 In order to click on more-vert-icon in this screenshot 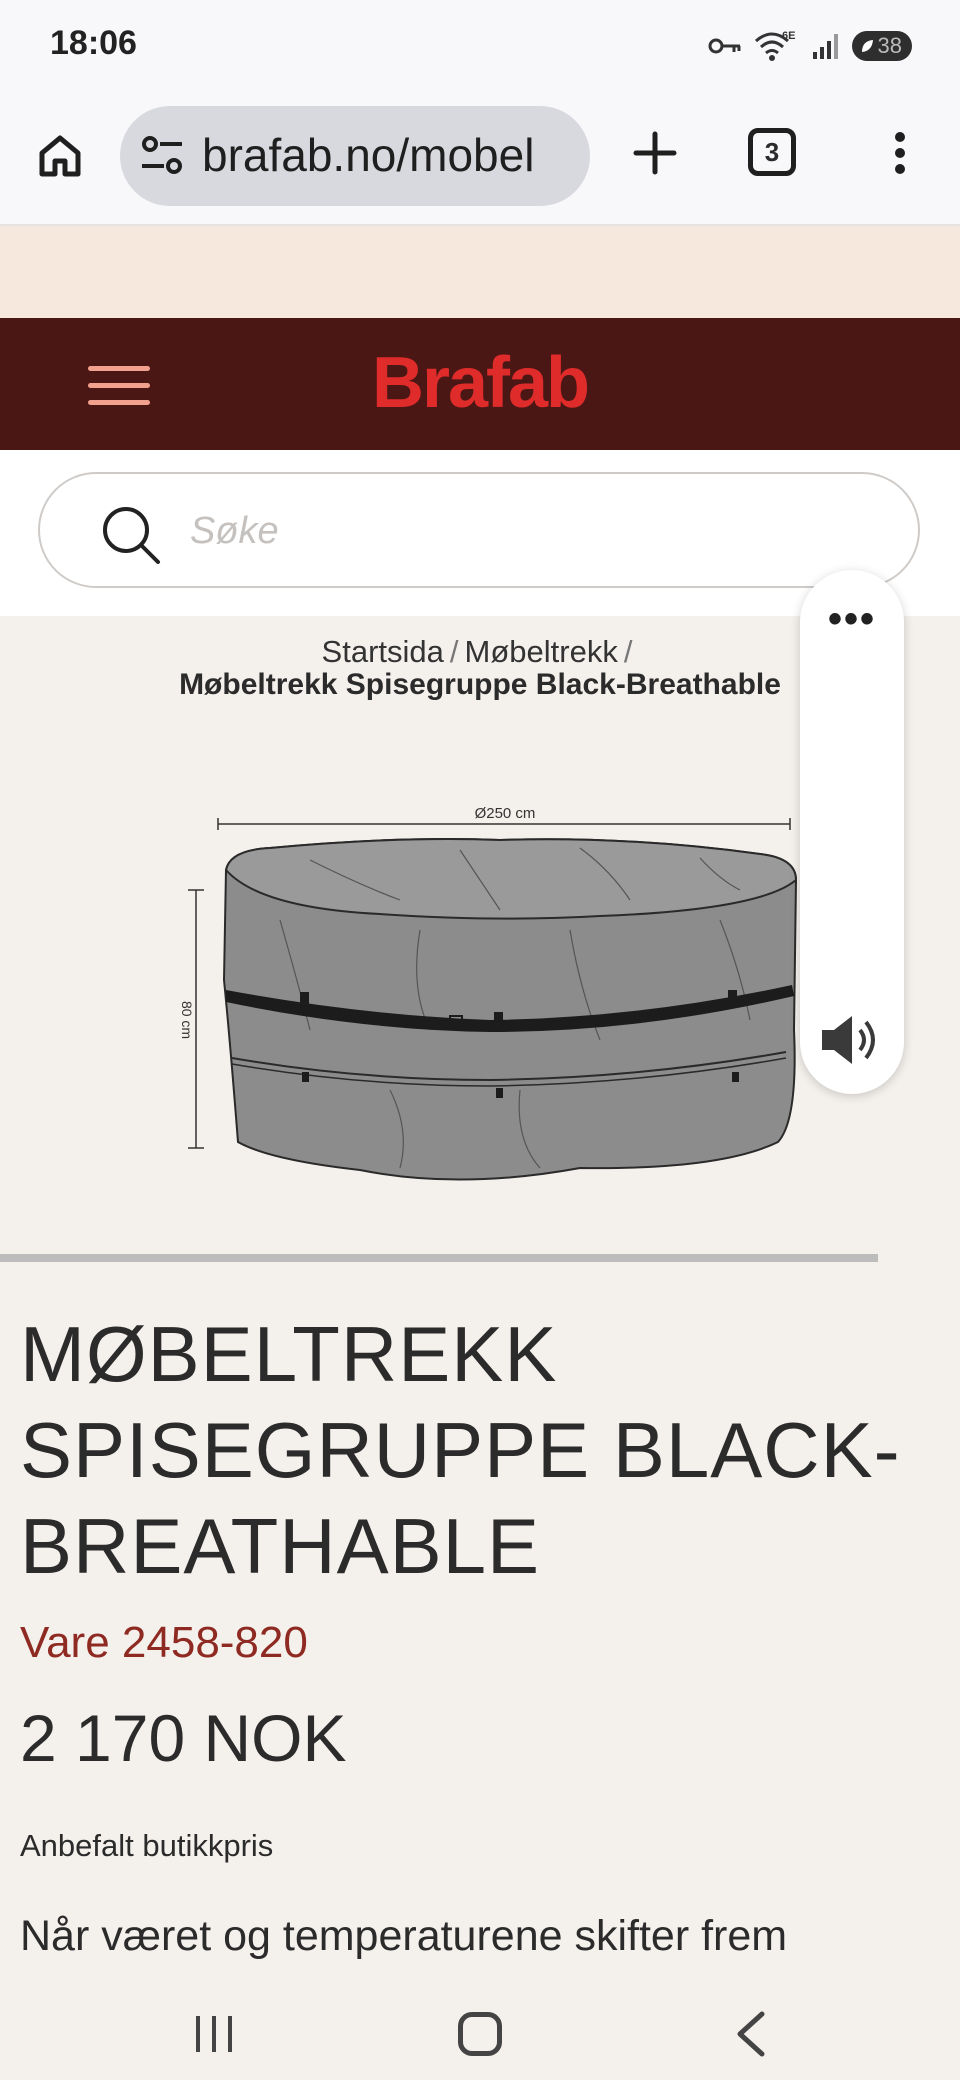, I will do `click(900, 153)`.